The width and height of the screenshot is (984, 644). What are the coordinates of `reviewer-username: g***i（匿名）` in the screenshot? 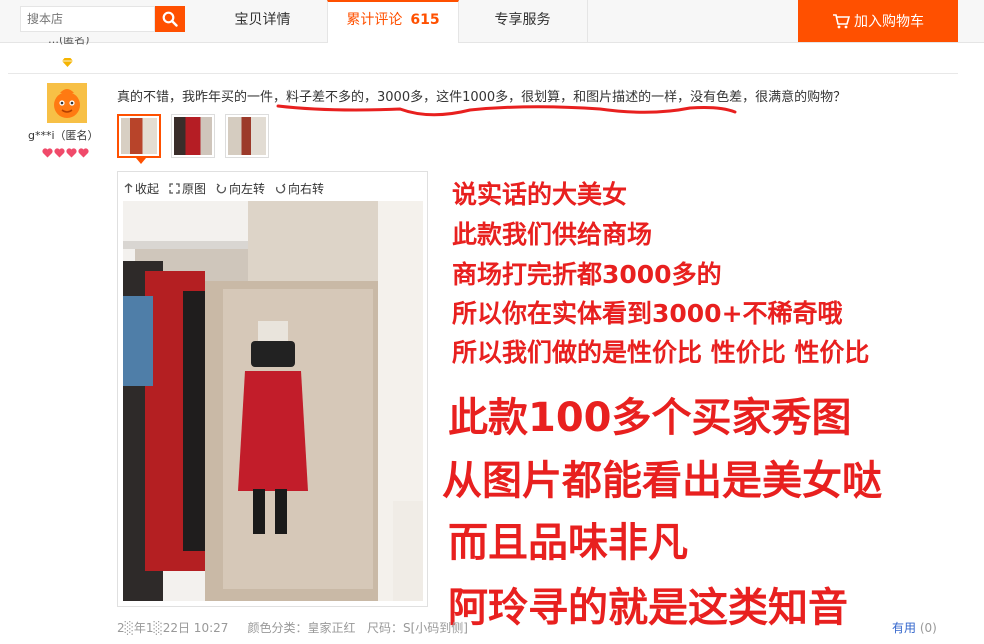 It's located at (63, 135).